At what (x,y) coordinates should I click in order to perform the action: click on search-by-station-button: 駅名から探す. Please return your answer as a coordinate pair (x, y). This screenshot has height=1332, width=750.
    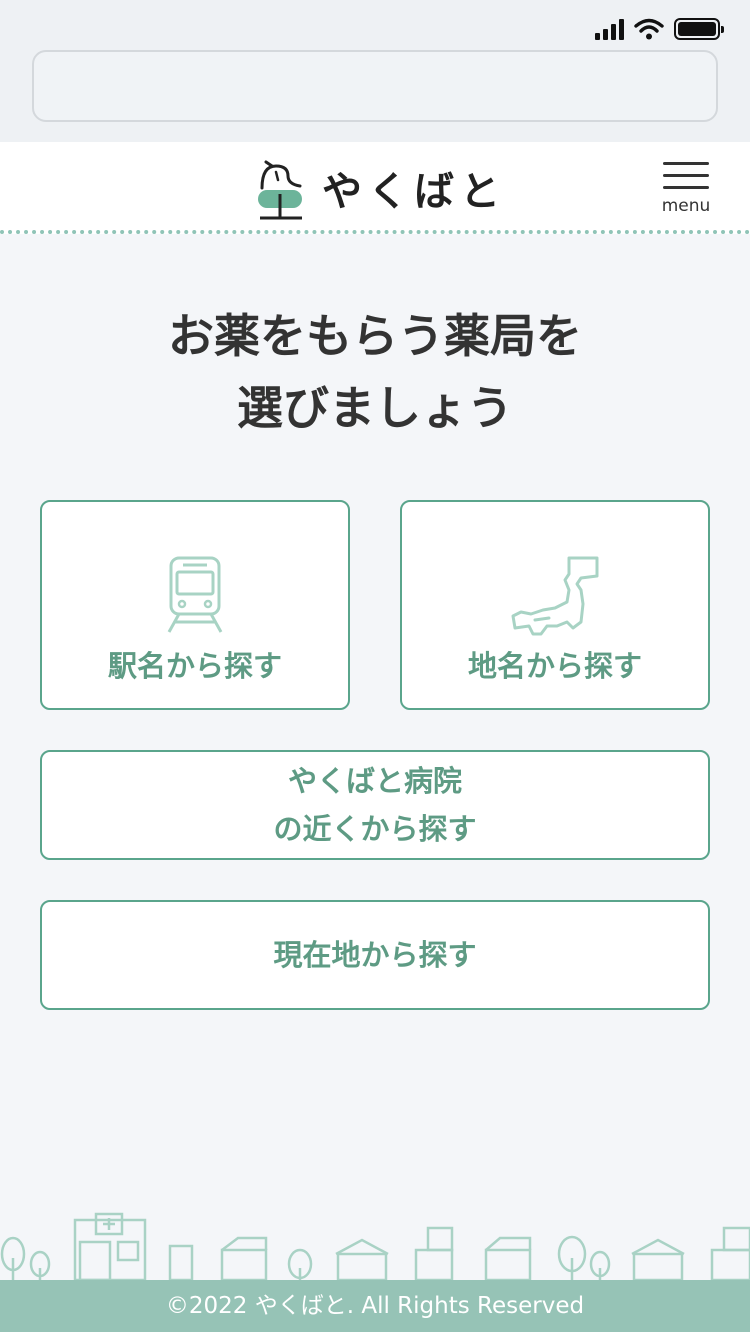
    Looking at the image, I should click on (195, 605).